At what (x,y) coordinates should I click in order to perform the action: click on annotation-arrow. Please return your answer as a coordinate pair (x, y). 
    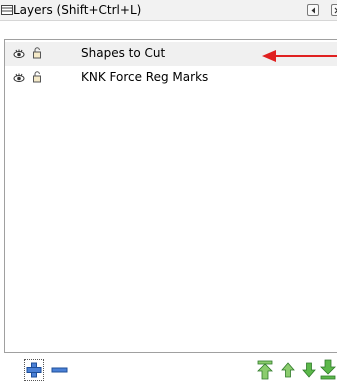
    Looking at the image, I should click on (299, 56).